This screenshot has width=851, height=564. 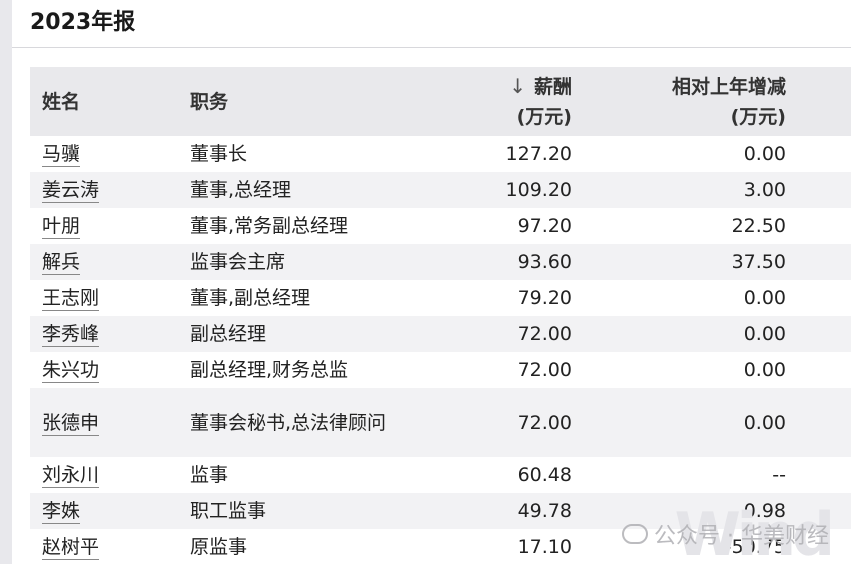 I want to click on person-name-link: 朱兴功, so click(x=71, y=371).